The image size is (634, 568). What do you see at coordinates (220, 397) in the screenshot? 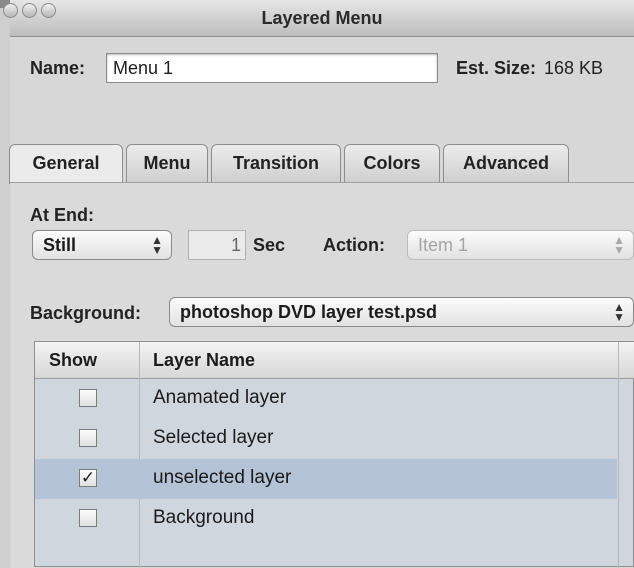
I see `layer-name: Anamated layer` at bounding box center [220, 397].